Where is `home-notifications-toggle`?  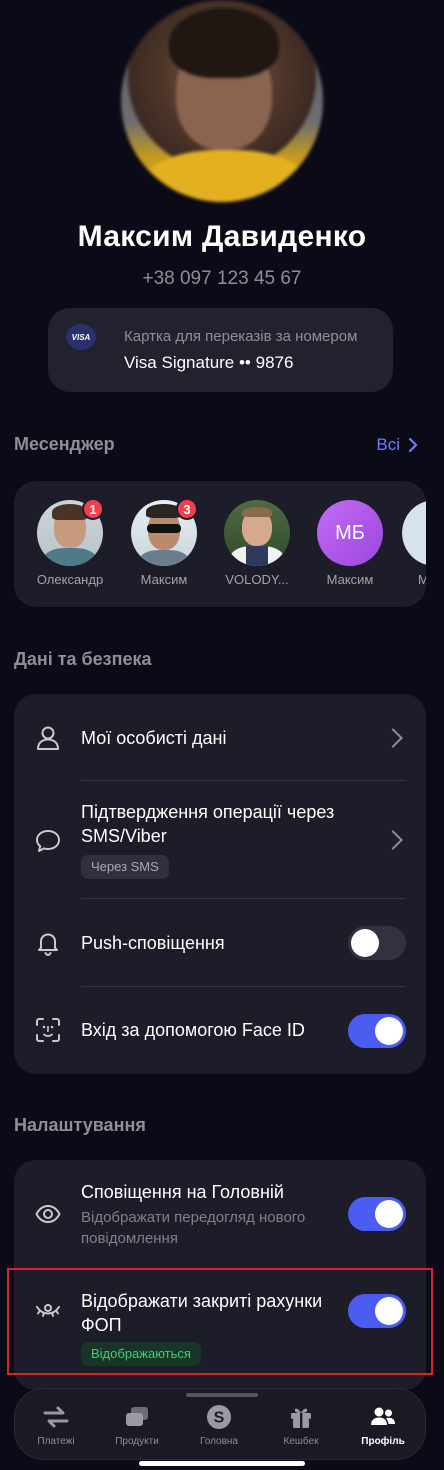
home-notifications-toggle is located at coordinates (377, 1214).